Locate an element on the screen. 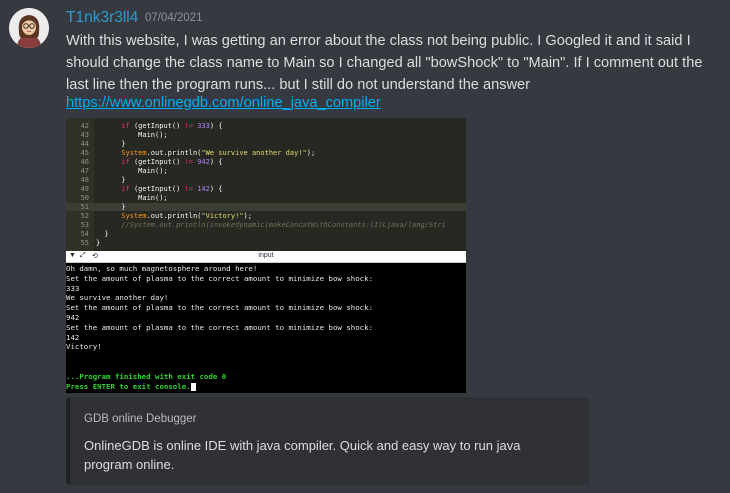  embed-provider: GDB online Debugger is located at coordinates (140, 419).